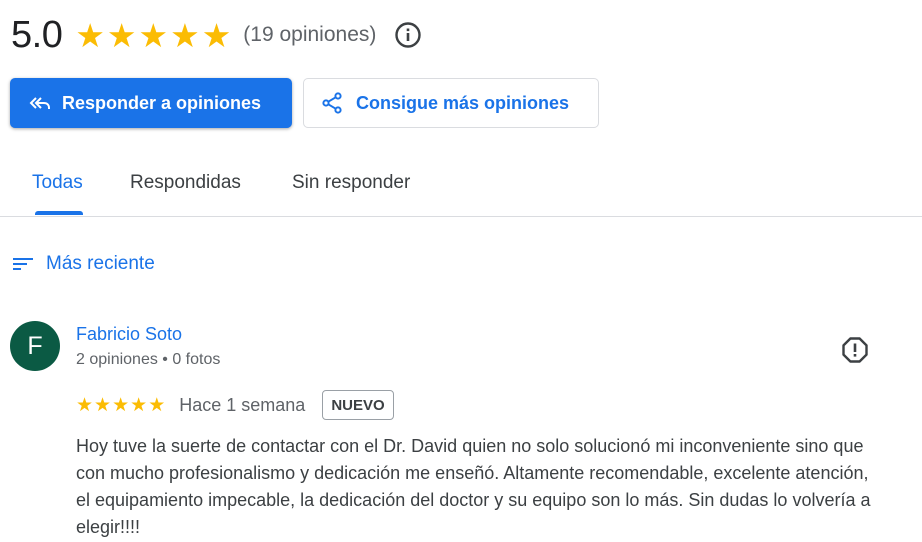  I want to click on get-more-reviews-button: Consigue más opiniones, so click(451, 103).